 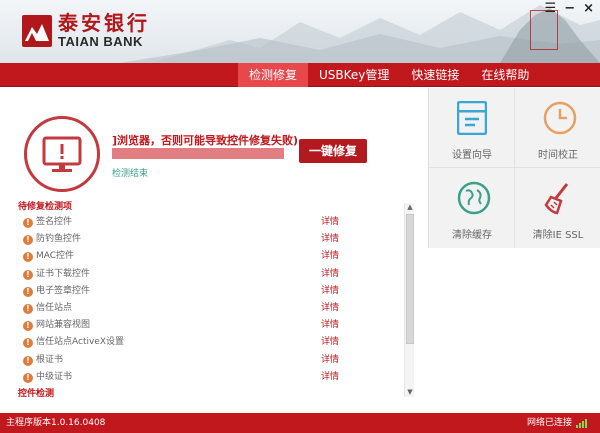 I want to click on scroll-thumb, so click(x=410, y=279).